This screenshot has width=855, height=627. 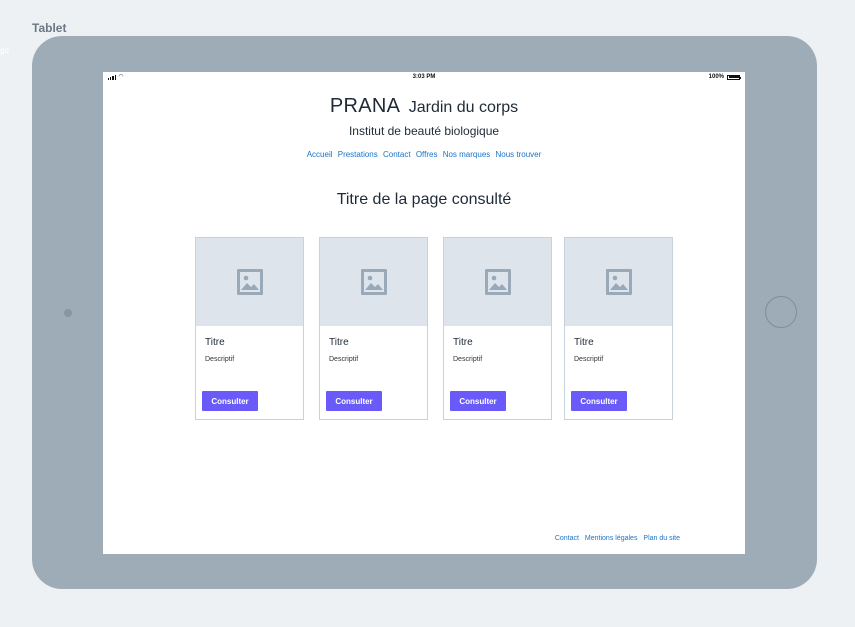 I want to click on home-button, so click(x=781, y=312).